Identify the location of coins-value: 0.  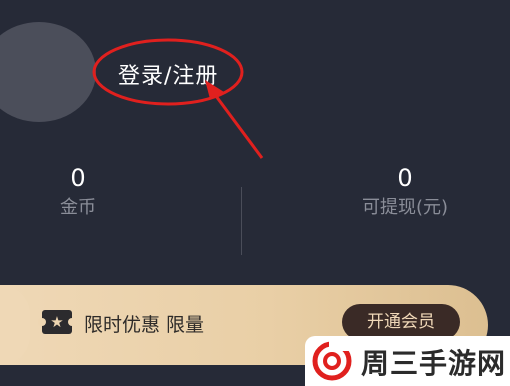
(78, 178).